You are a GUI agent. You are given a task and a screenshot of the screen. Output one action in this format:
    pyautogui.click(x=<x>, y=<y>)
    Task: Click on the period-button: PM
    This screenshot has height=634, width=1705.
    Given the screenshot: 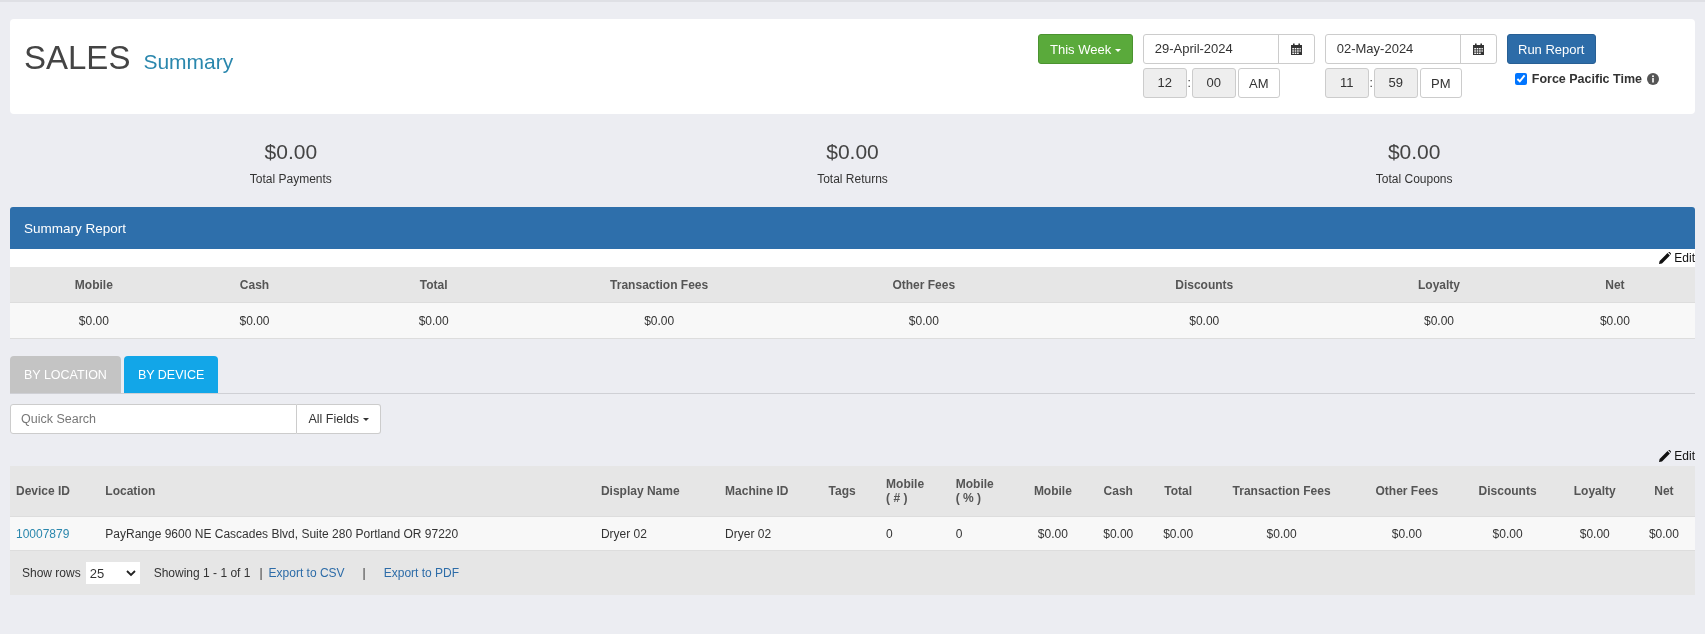 What is the action you would take?
    pyautogui.click(x=1440, y=83)
    